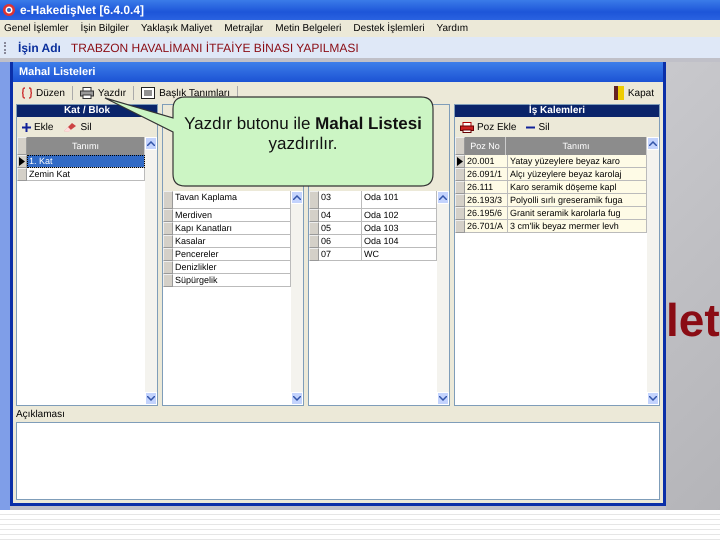 This screenshot has height=540, width=720. What do you see at coordinates (619, 93) in the screenshot?
I see `door-icon` at bounding box center [619, 93].